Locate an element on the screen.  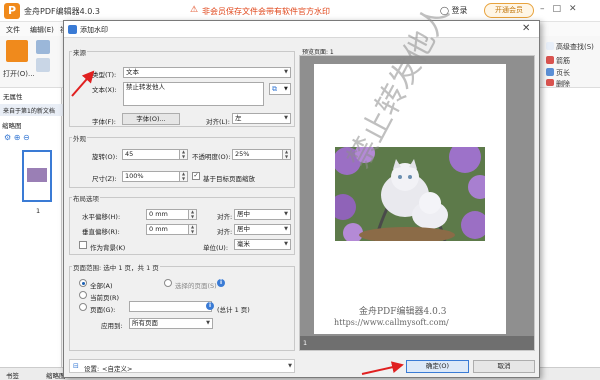
annotation-arrow-ok is located at coordinates (382, 368).